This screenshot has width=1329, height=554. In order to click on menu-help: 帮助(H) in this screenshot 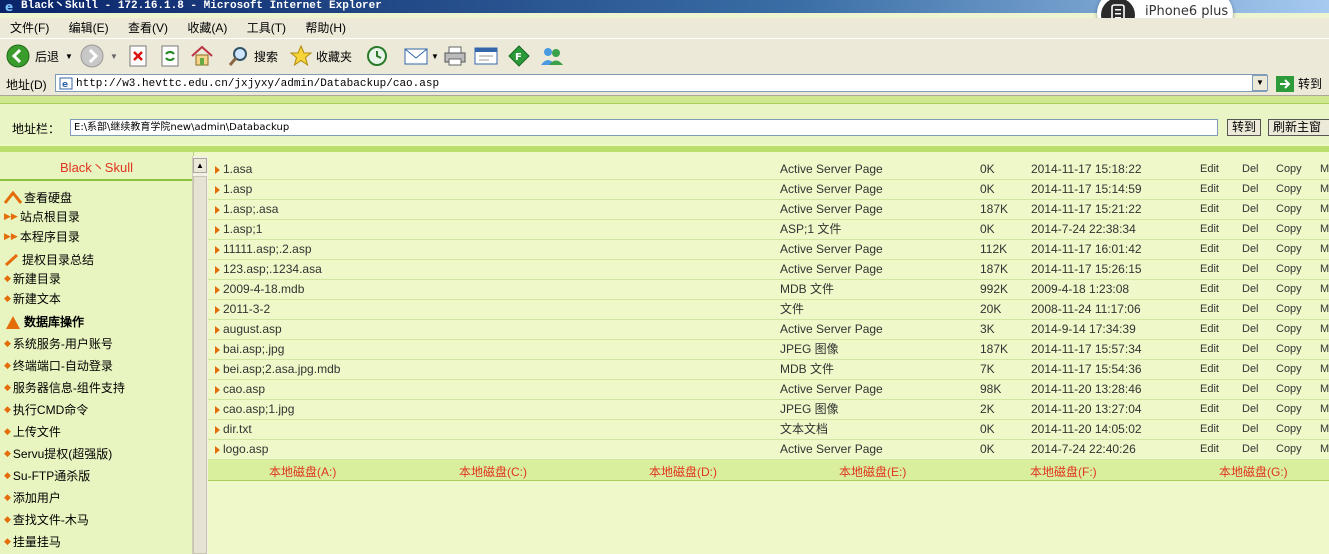, I will do `click(325, 28)`.